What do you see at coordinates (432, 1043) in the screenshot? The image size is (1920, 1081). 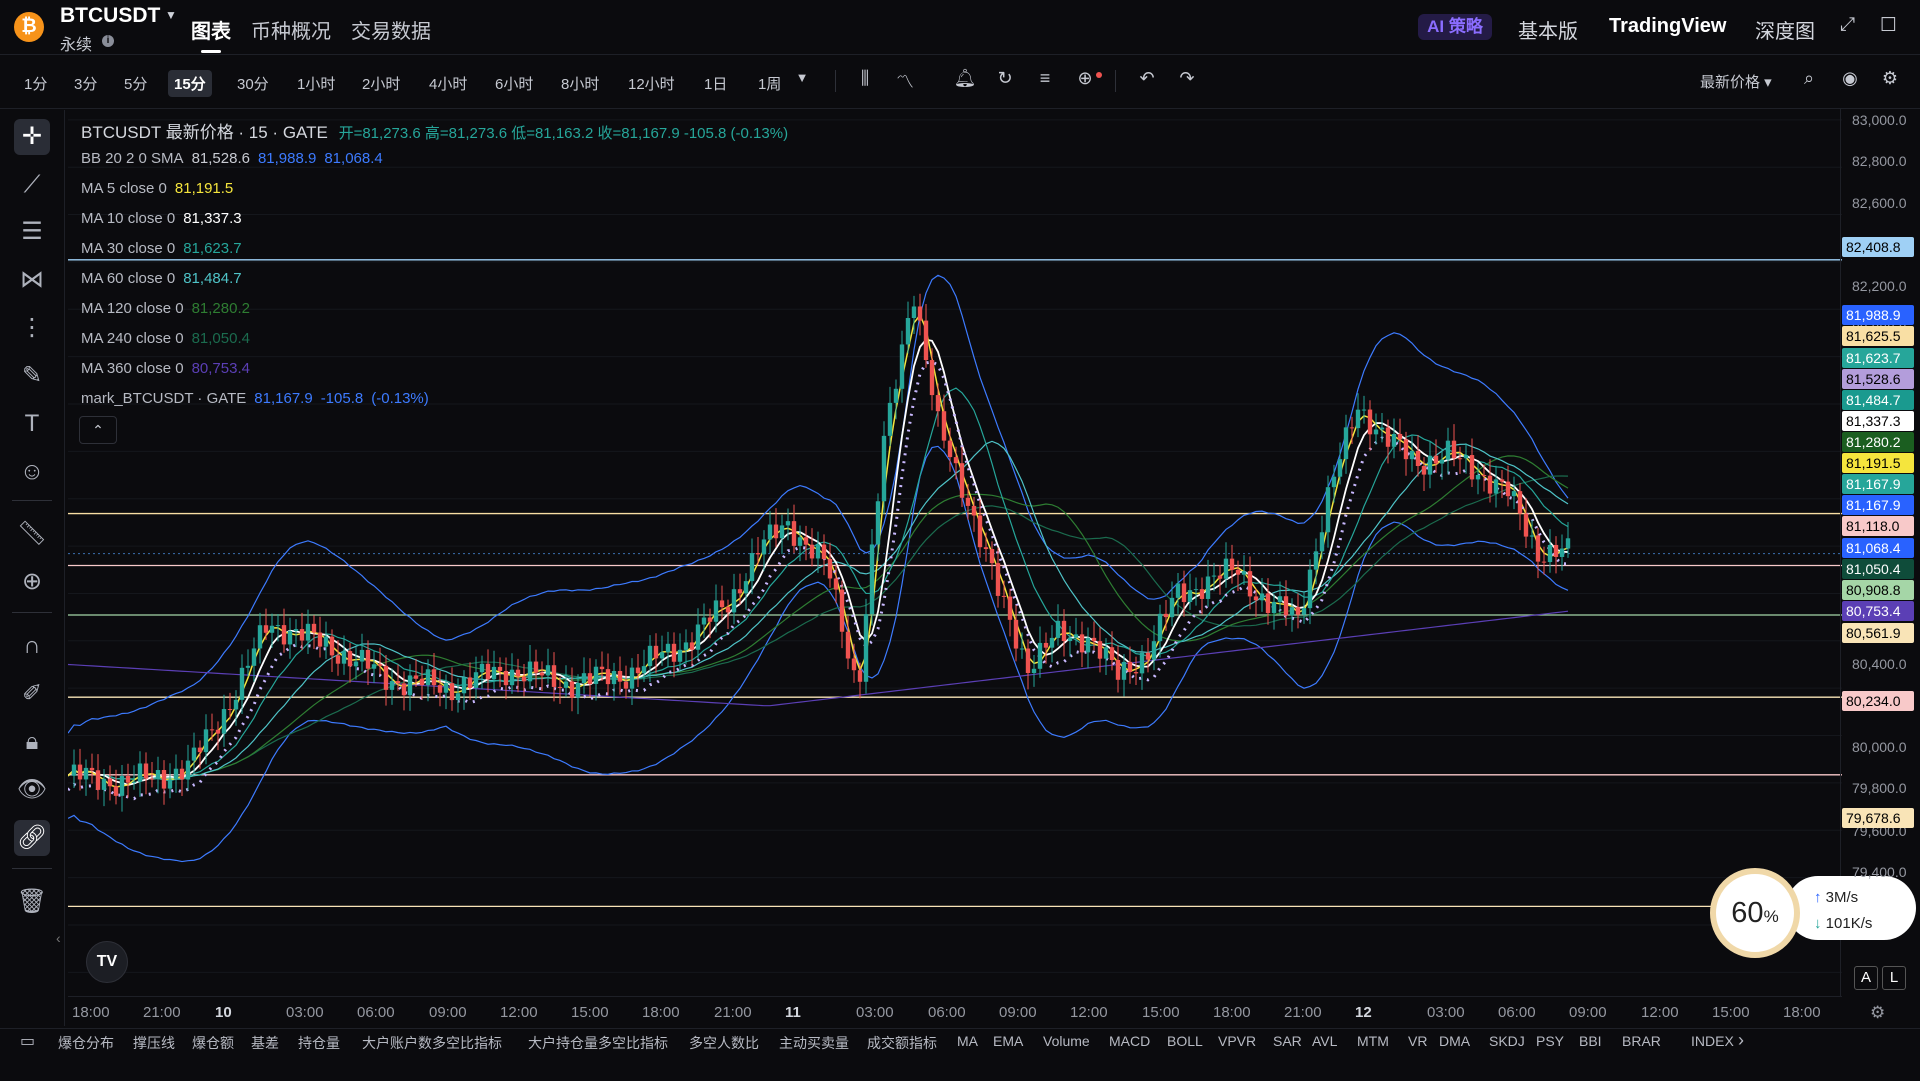 I see `indicator-item: 大户账户数多空比指标` at bounding box center [432, 1043].